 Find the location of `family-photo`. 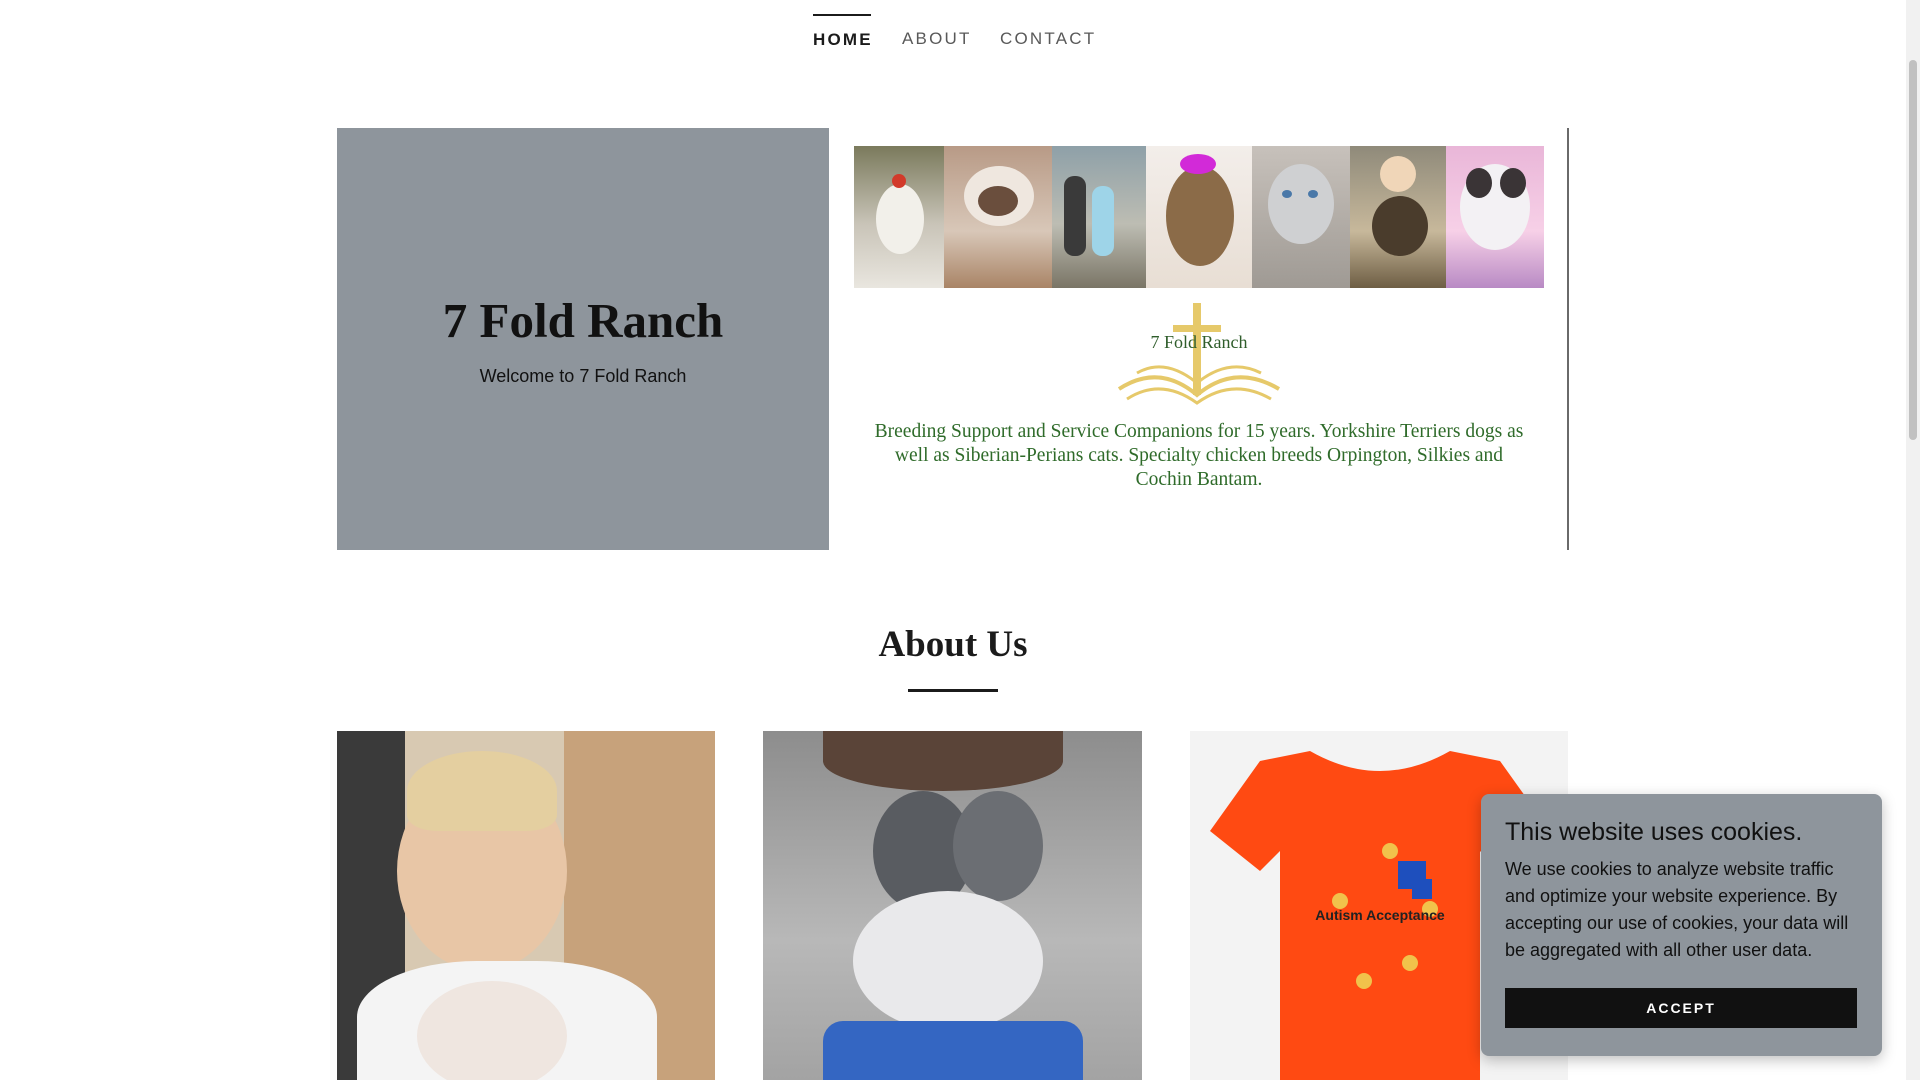

family-photo is located at coordinates (1099, 217).